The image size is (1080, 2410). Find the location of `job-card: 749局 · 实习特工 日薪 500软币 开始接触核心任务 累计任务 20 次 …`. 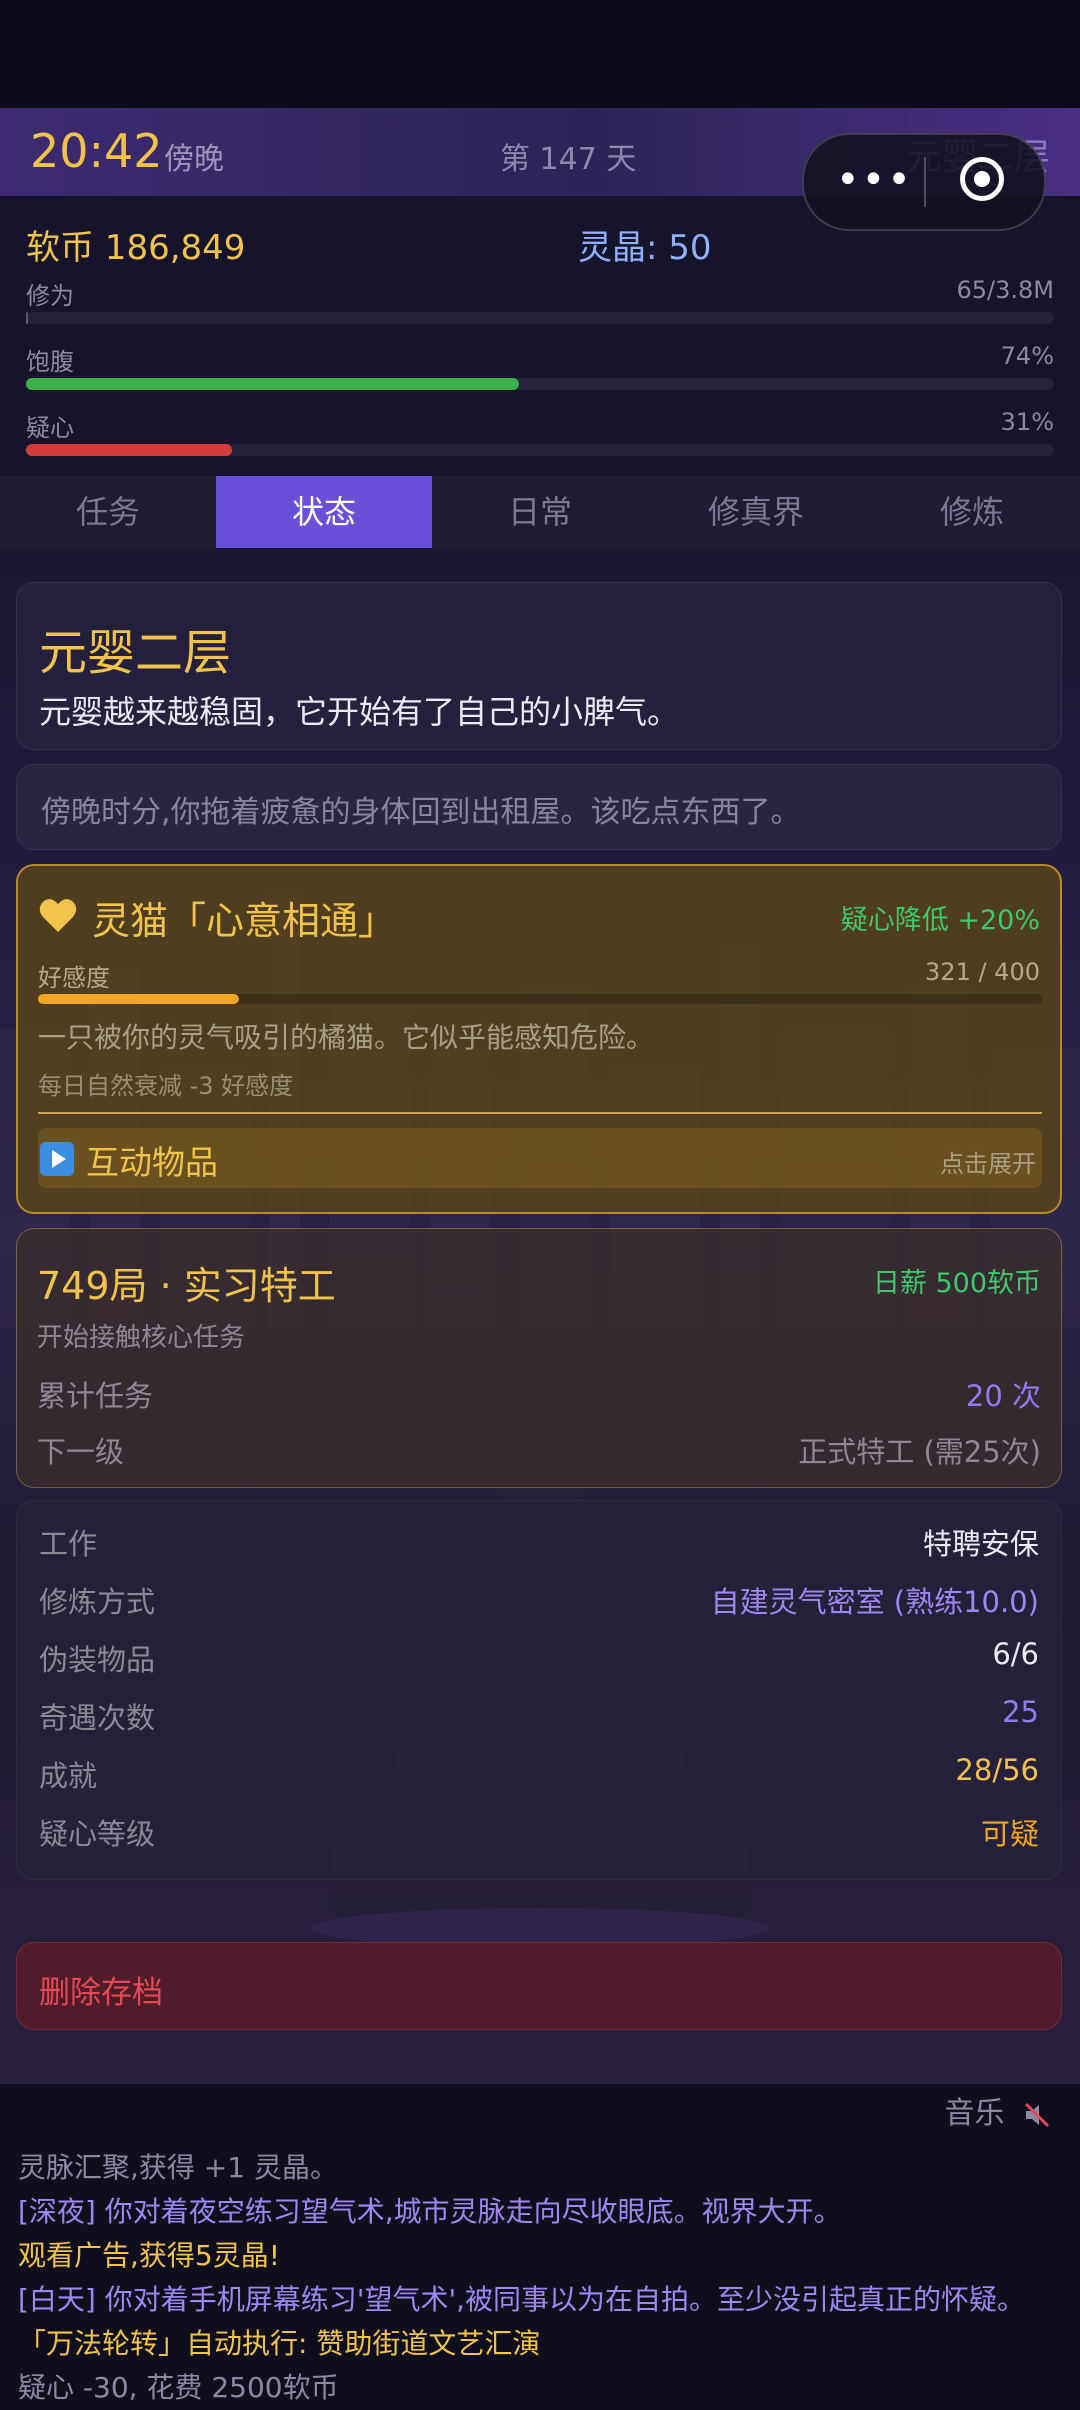

job-card: 749局 · 实习特工 日薪 500软币 开始接触核心任务 累计任务 20 次 … is located at coordinates (539, 1358).